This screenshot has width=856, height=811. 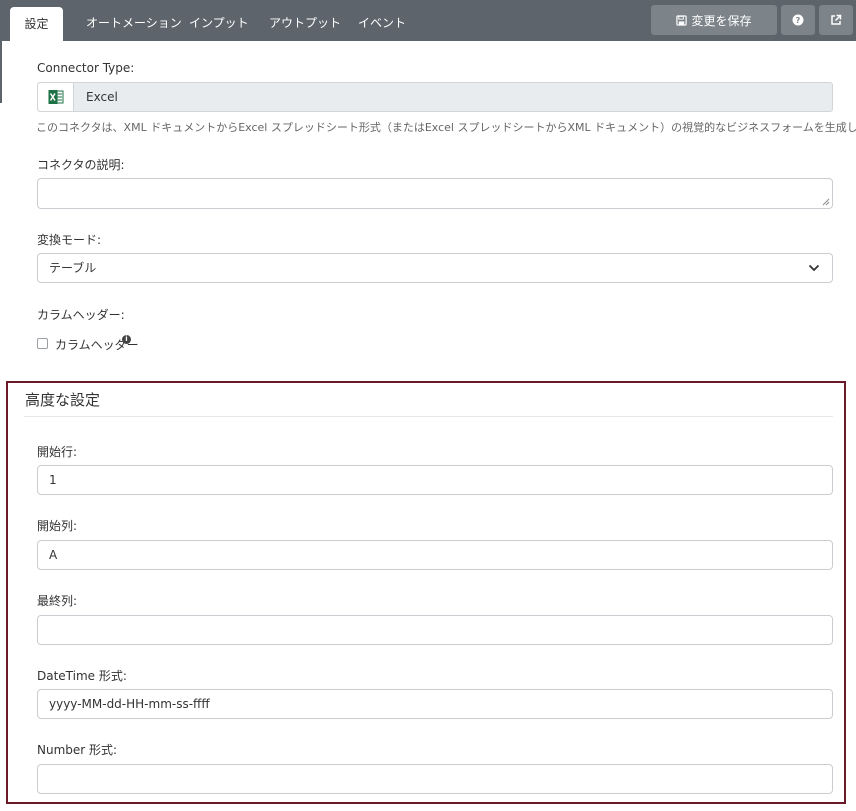 What do you see at coordinates (826, 202) in the screenshot?
I see `resize-handle-icon` at bounding box center [826, 202].